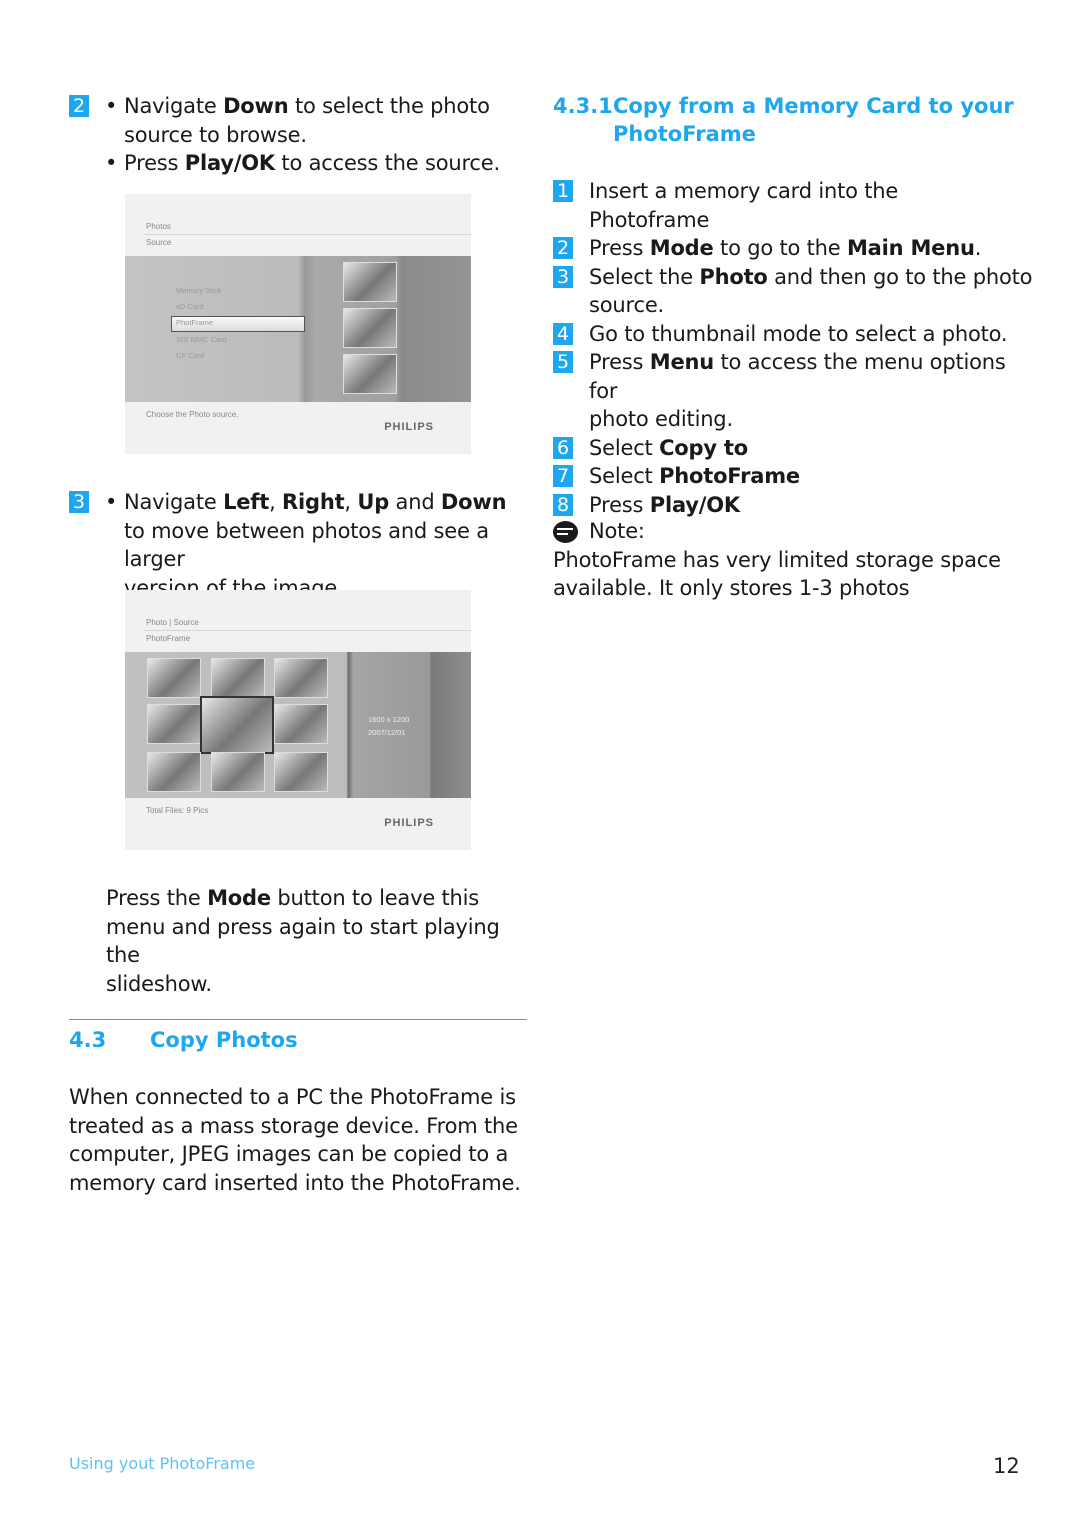  Describe the element at coordinates (195, 322) in the screenshot. I see `source-item: PhotFrame` at that location.